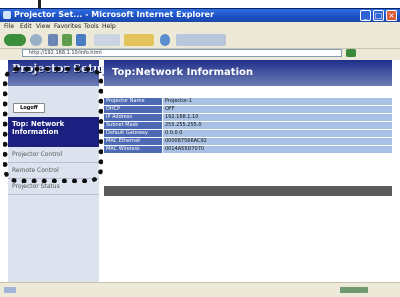 This screenshot has width=400, height=297. What do you see at coordinates (53, 40) in the screenshot?
I see `stop-icon` at bounding box center [53, 40].